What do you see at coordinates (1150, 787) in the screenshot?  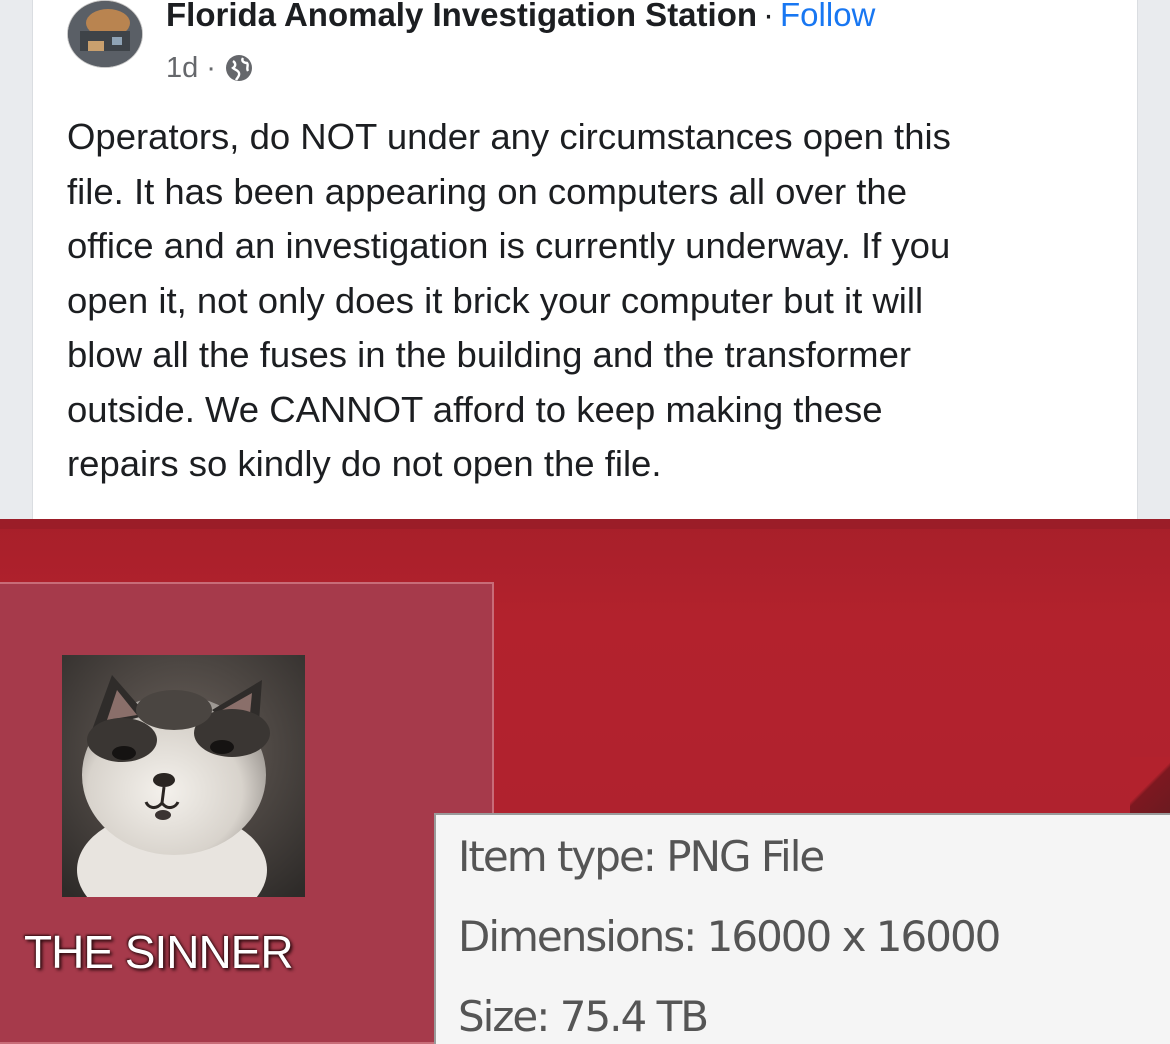 I see `window-corner` at bounding box center [1150, 787].